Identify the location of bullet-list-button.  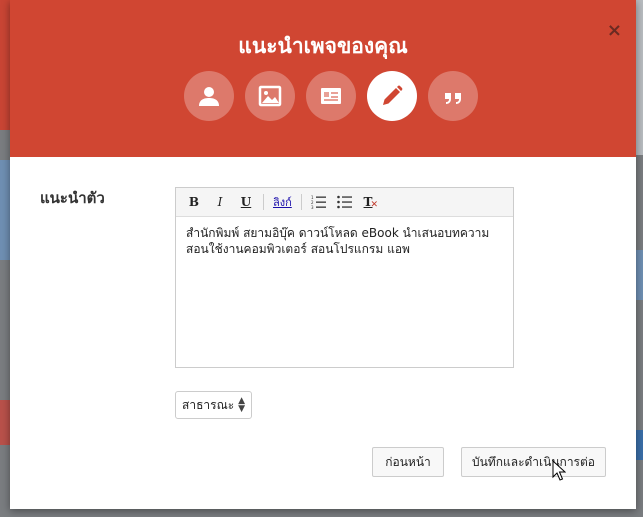
(345, 202).